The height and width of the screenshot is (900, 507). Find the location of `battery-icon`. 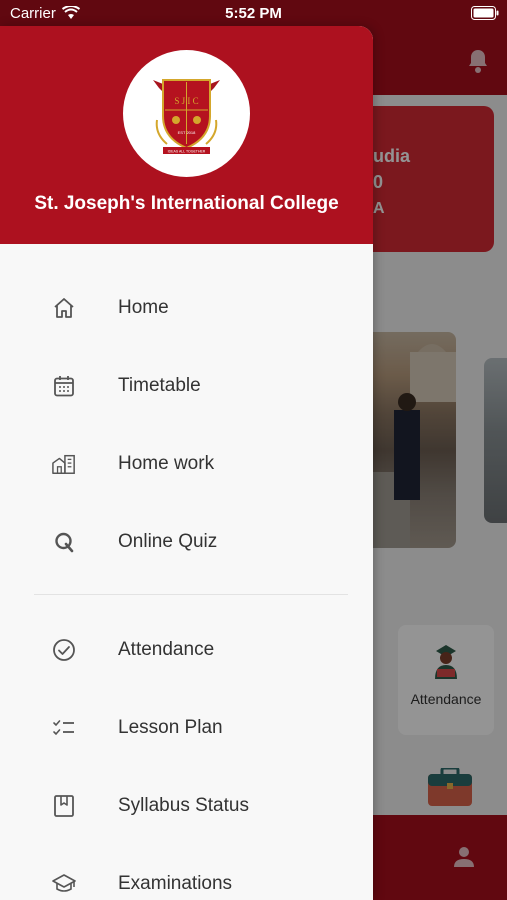

battery-icon is located at coordinates (485, 13).